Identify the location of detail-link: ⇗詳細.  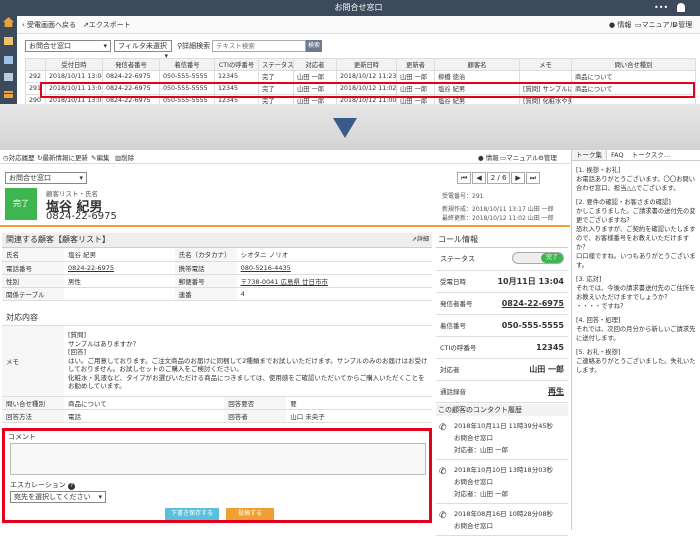
(420, 240).